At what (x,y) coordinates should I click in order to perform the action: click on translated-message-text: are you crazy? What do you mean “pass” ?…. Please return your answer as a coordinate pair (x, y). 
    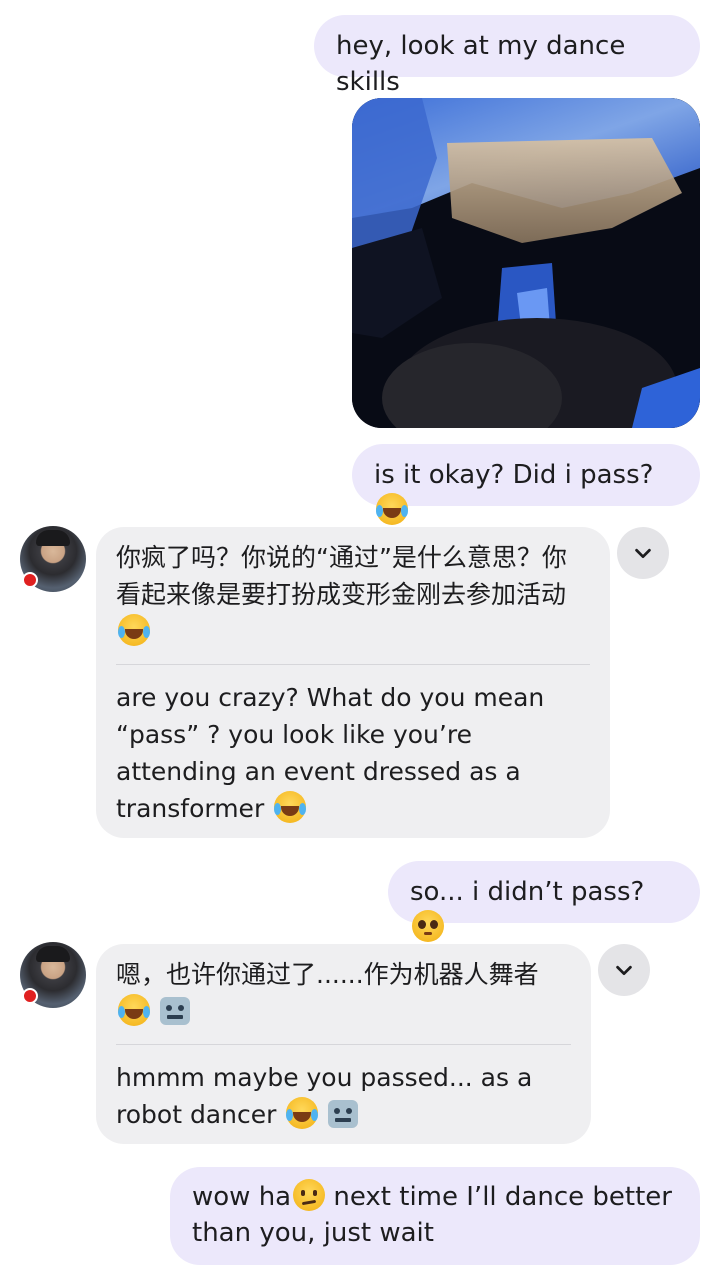
    Looking at the image, I should click on (330, 753).